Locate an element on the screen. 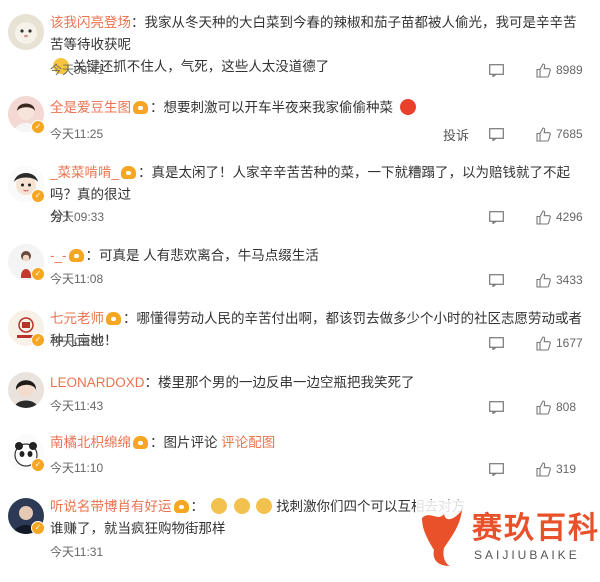 This screenshot has height=582, width=600. watermark: 赛玖百科 SAIJIUBAIKE is located at coordinates (508, 535).